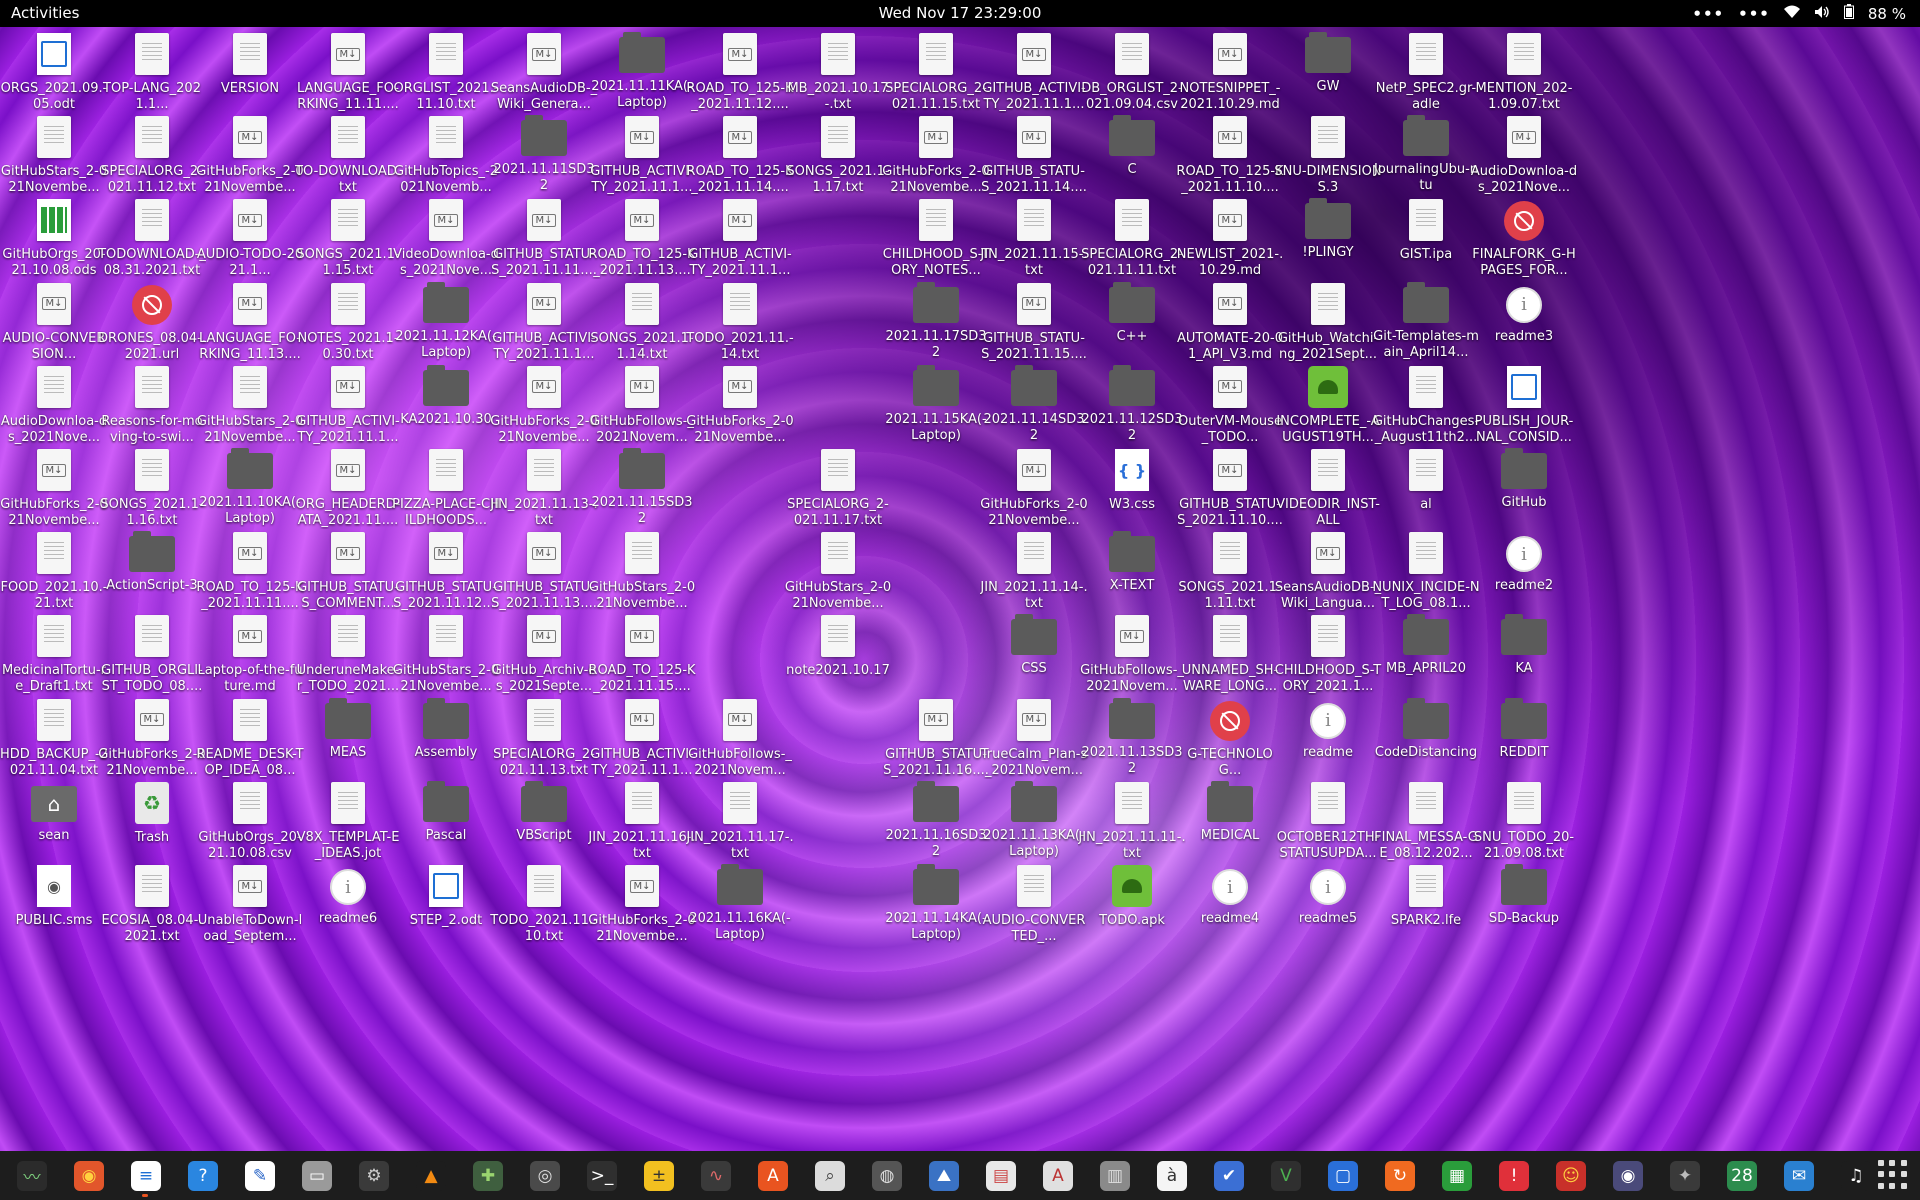 Image resolution: width=1920 pixels, height=1200 pixels. What do you see at coordinates (1001, 1176) in the screenshot?
I see `document-scanner-launcher: ▤` at bounding box center [1001, 1176].